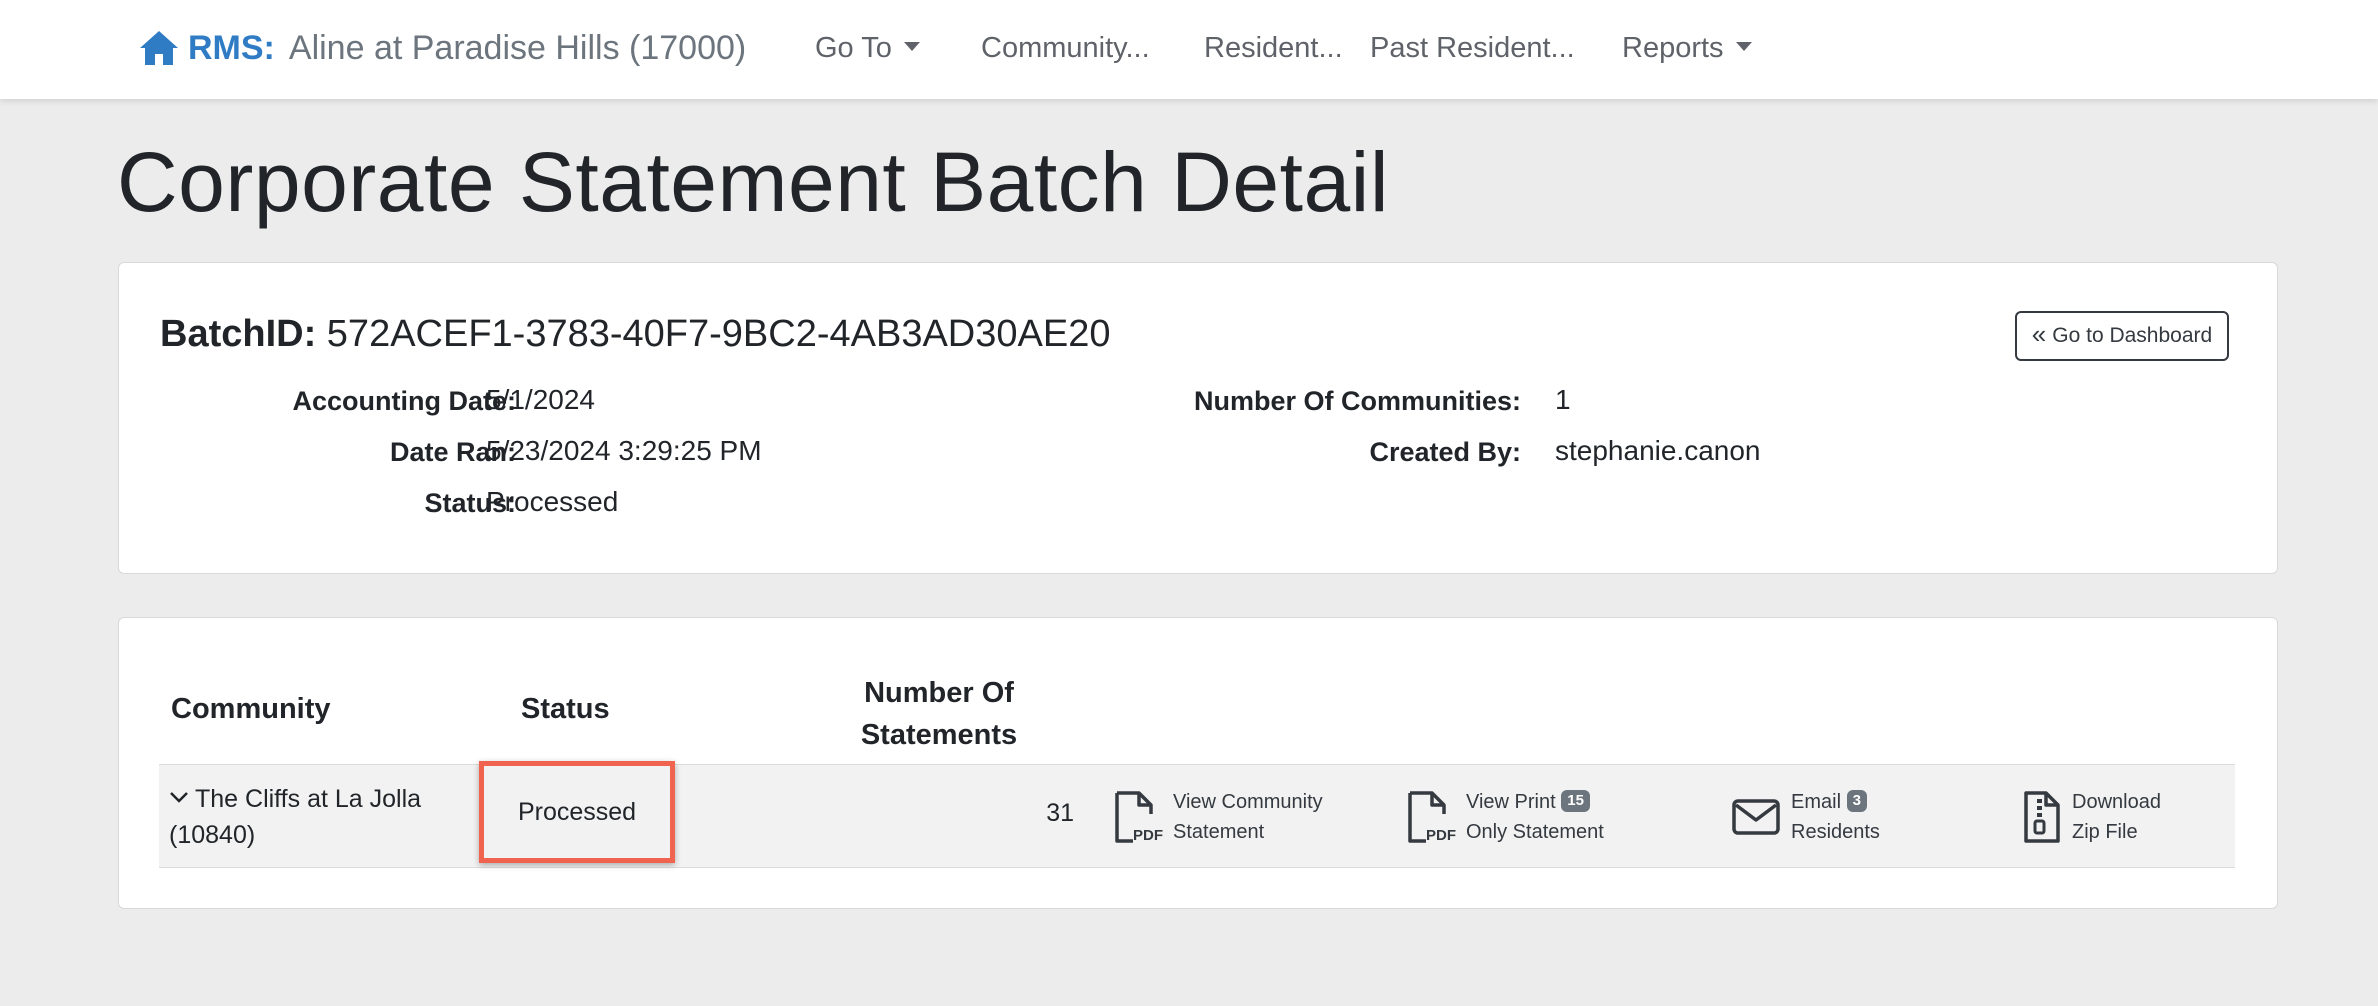 The height and width of the screenshot is (1006, 2378). What do you see at coordinates (238, 334) in the screenshot?
I see `batch-id-label: BatchID:` at bounding box center [238, 334].